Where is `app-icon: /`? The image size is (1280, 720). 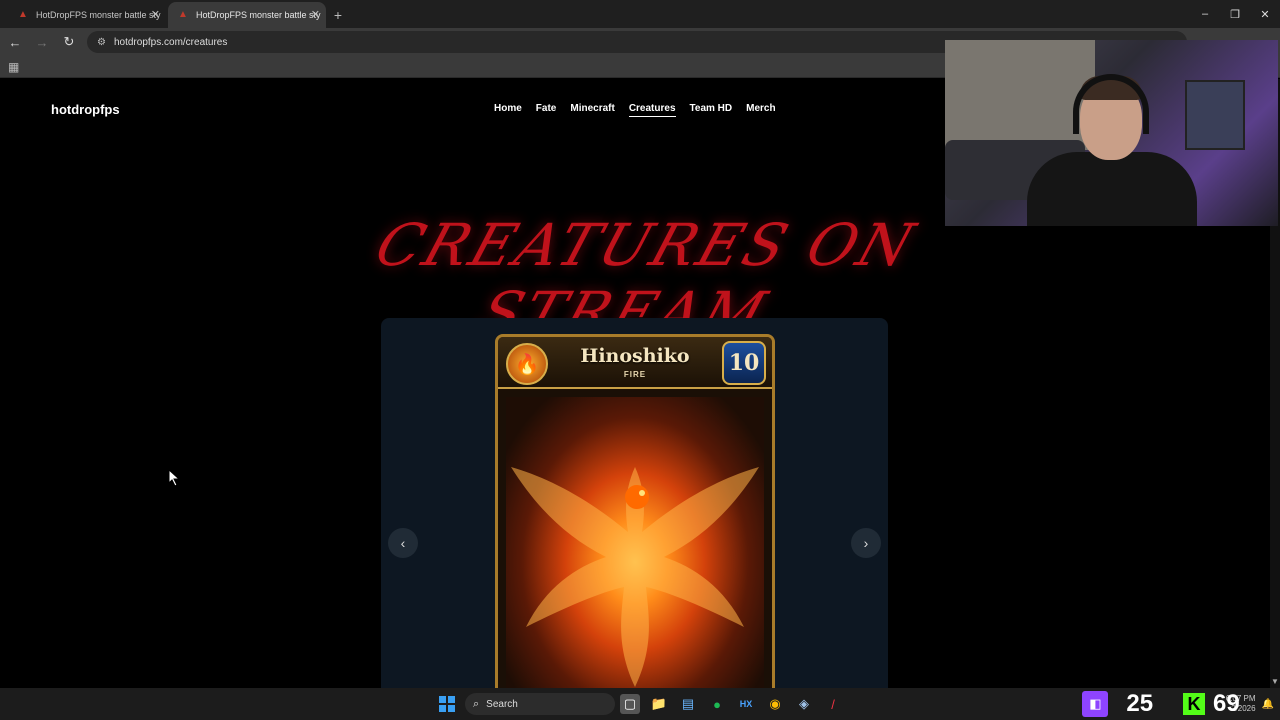
app-icon: / is located at coordinates (833, 704).